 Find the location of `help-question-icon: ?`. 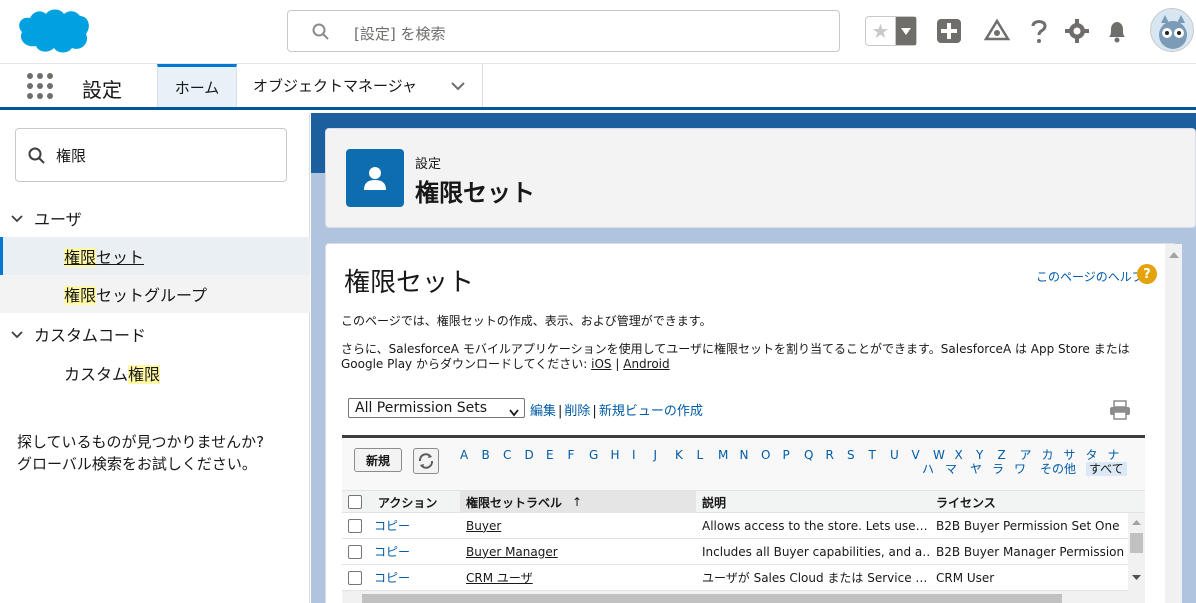

help-question-icon: ? is located at coordinates (1147, 274).